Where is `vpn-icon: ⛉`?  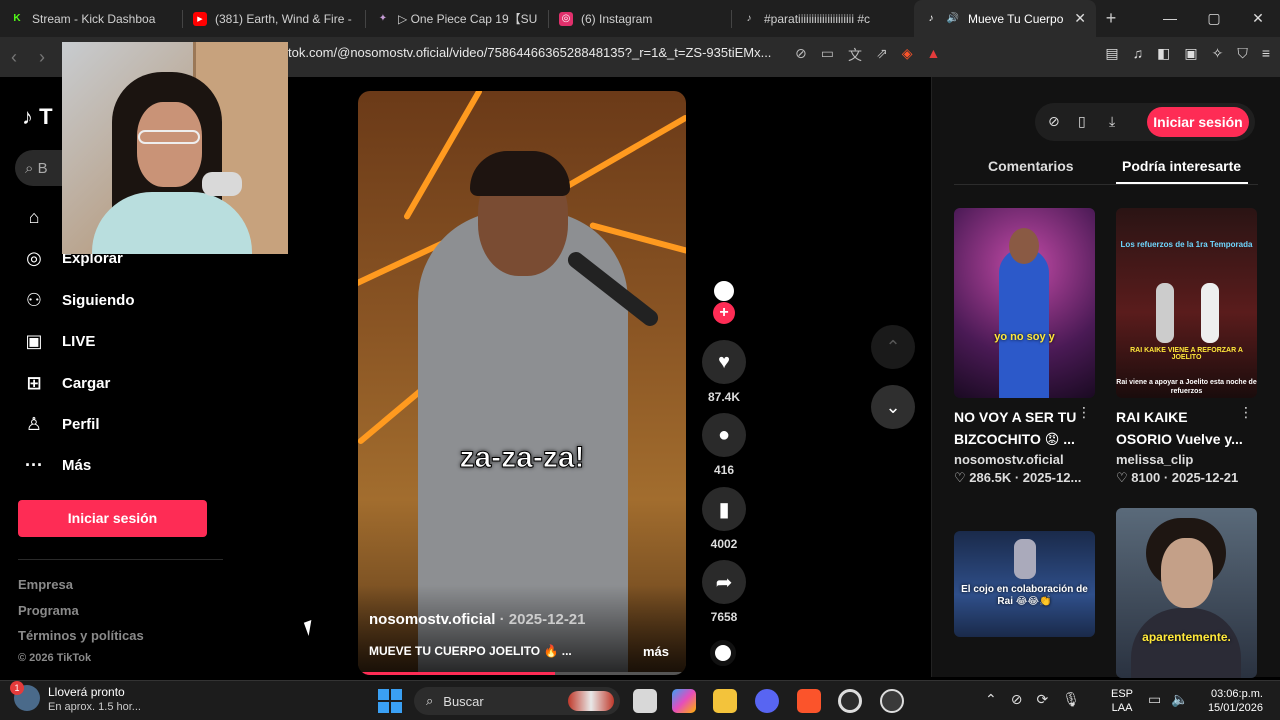 vpn-icon: ⛉ is located at coordinates (1242, 53).